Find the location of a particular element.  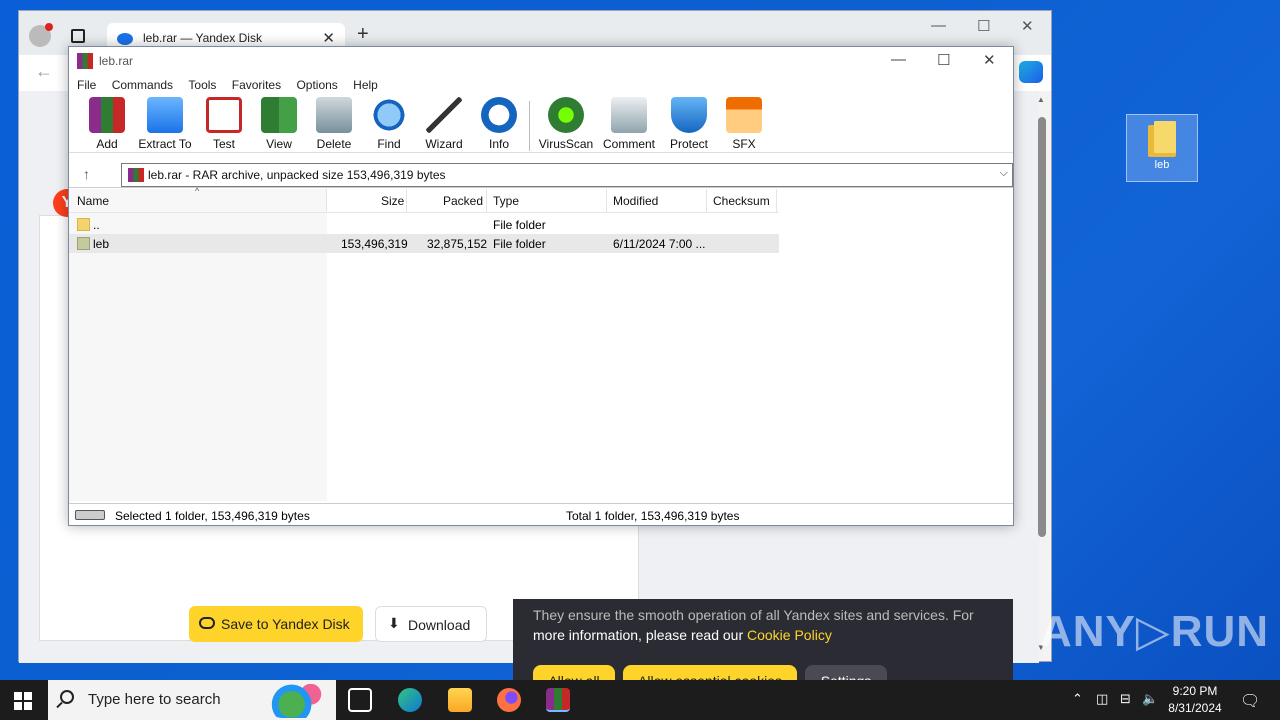

sfx-label: SFX is located at coordinates (744, 144).